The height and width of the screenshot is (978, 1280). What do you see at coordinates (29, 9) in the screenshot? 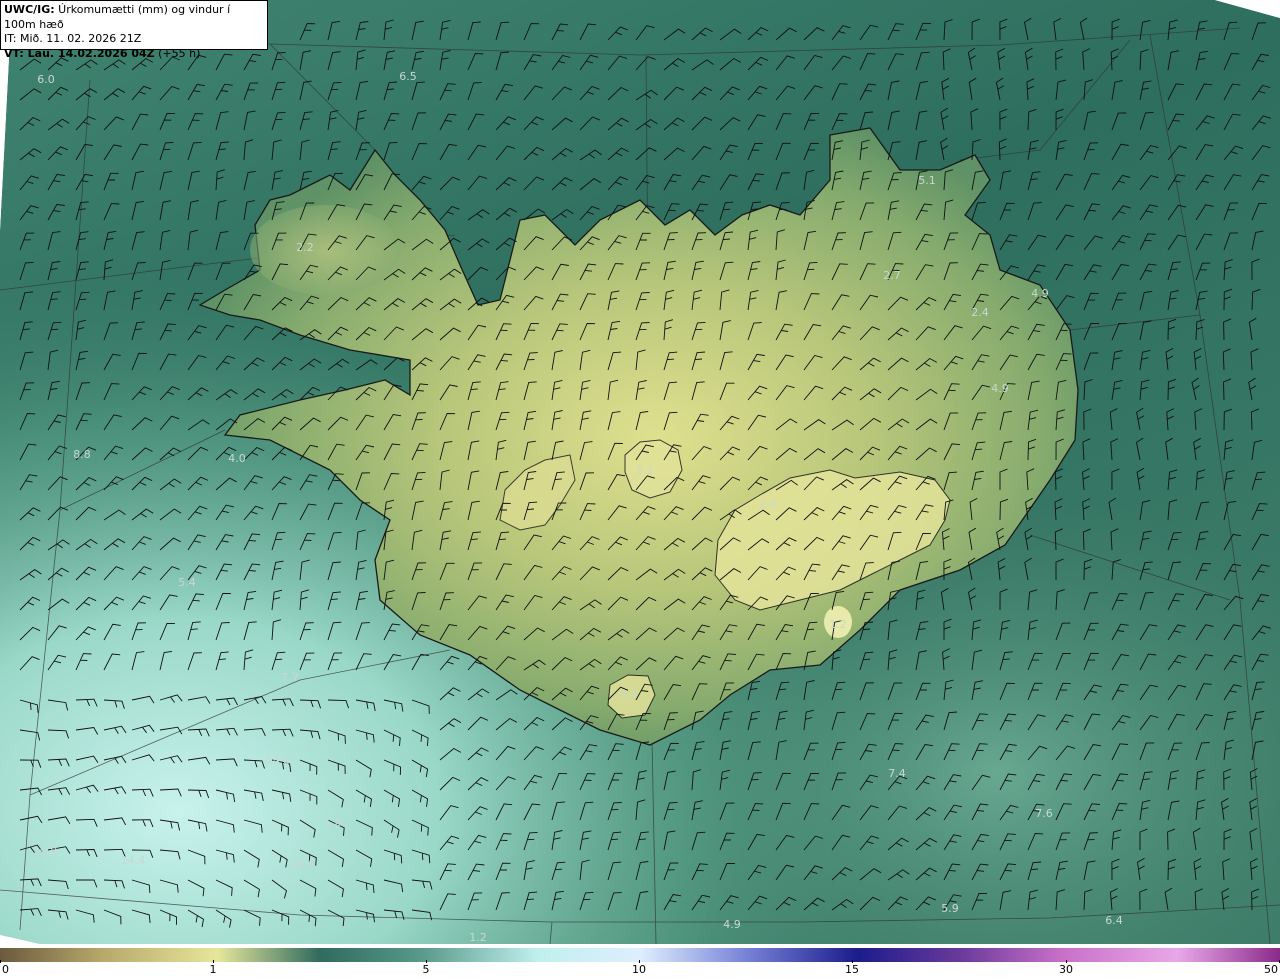
I see `model-name: UWC/IG:` at bounding box center [29, 9].